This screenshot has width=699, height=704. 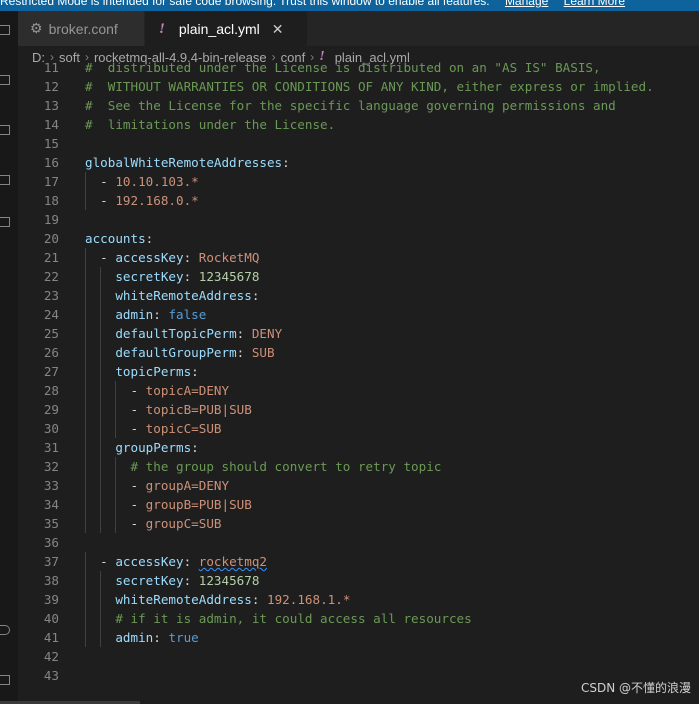 What do you see at coordinates (187, 314) in the screenshot?
I see `code-token: false` at bounding box center [187, 314].